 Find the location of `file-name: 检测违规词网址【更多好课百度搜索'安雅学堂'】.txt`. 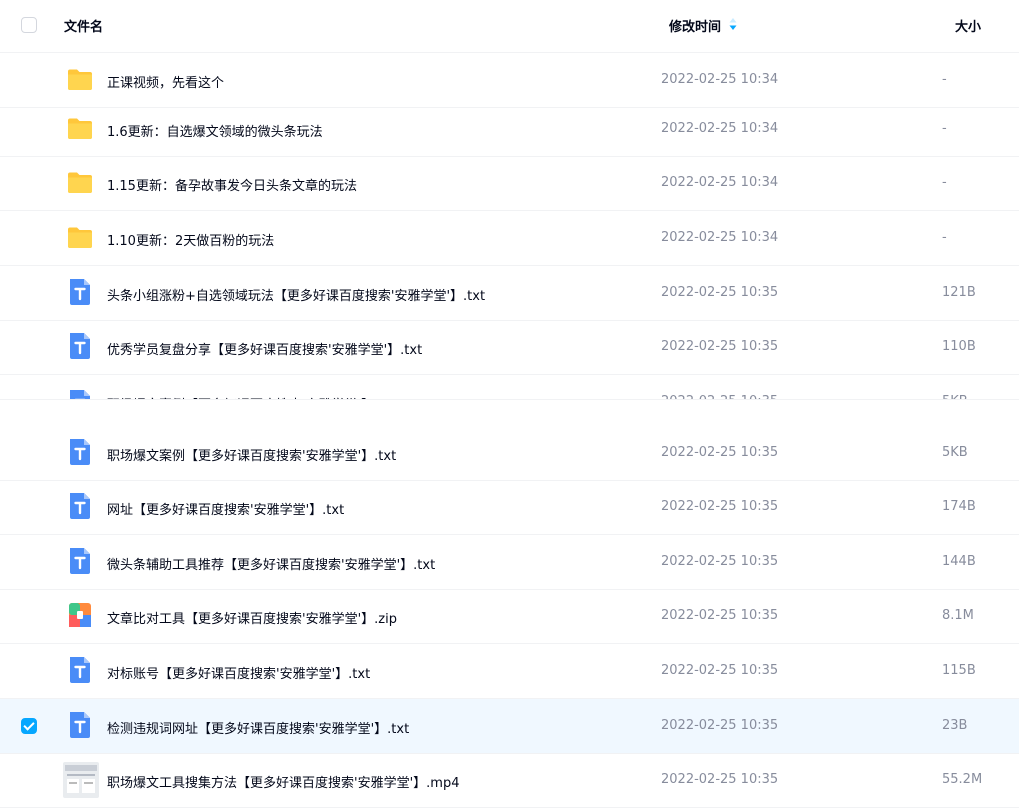

file-name: 检测违规词网址【更多好课百度搜索'安雅学堂'】.txt is located at coordinates (258, 727).